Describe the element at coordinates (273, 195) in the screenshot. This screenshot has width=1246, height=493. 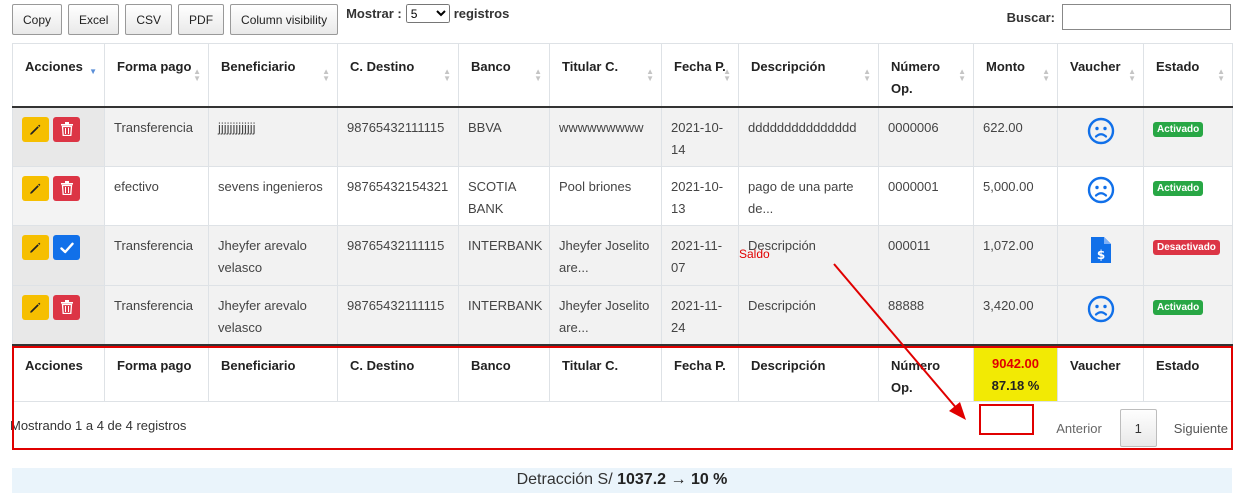
I see `beneficiario-cell: sevens ingenieros` at that location.